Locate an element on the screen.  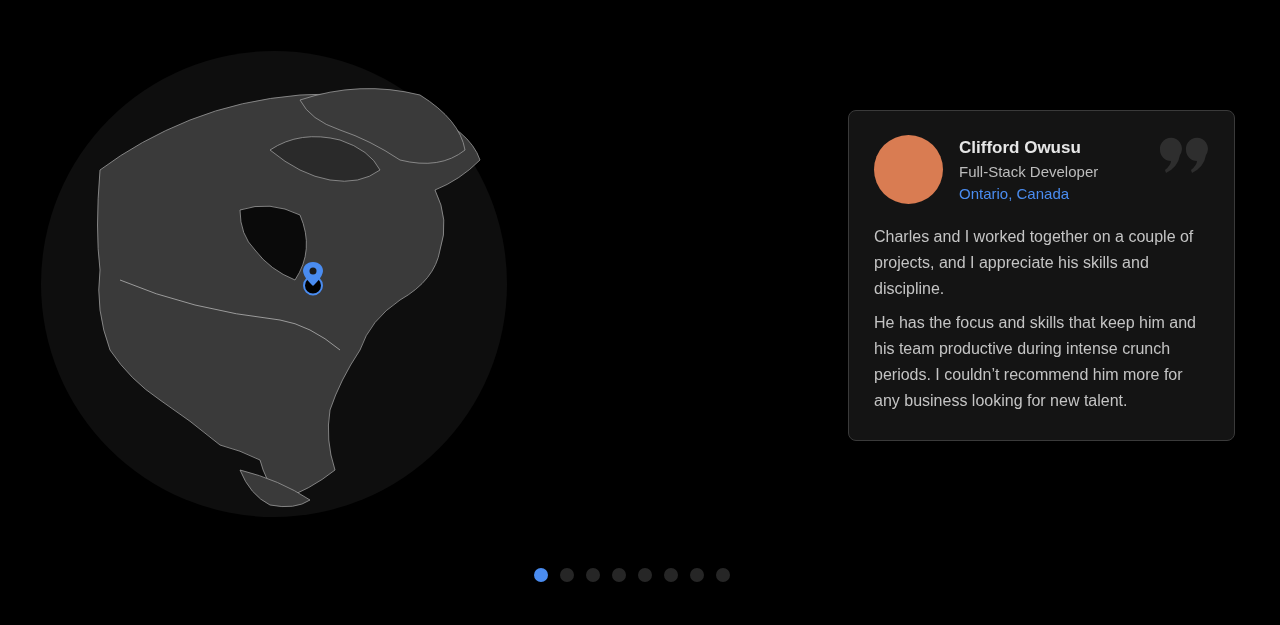
testimonial-paragraph: He has the focus and skills that keep him and his team productive during intense crunch periods. I couldn’t recommend him more for any business looking for new talent. is located at coordinates (1035, 362).